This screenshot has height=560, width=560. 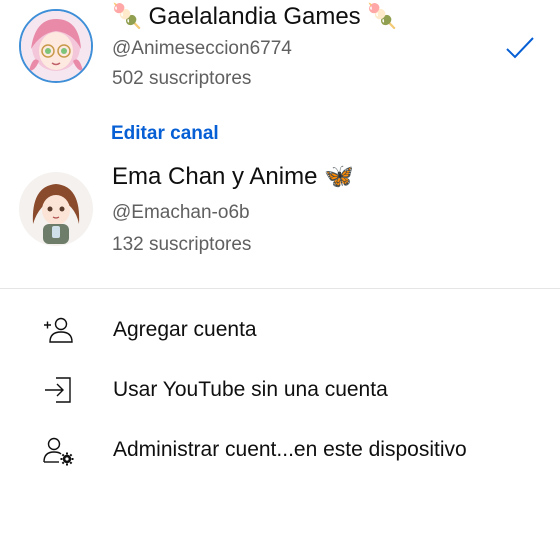 I want to click on sign-in-arrow-icon, so click(x=58, y=390).